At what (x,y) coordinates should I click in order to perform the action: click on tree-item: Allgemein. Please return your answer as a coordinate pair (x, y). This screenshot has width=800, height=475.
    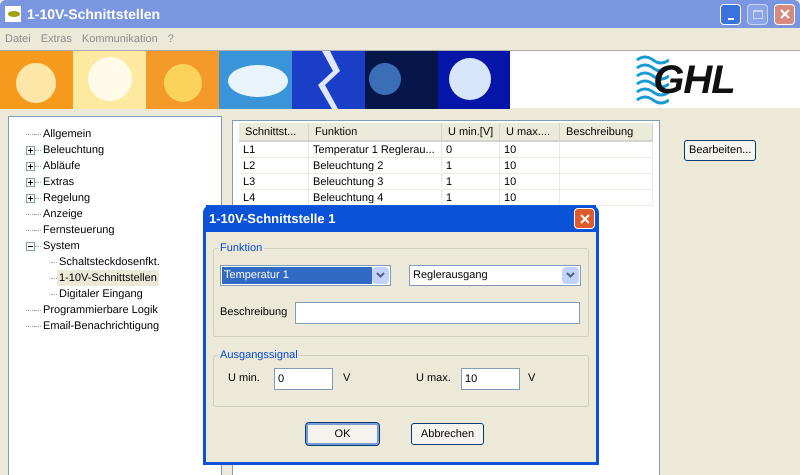
    Looking at the image, I should click on (67, 134).